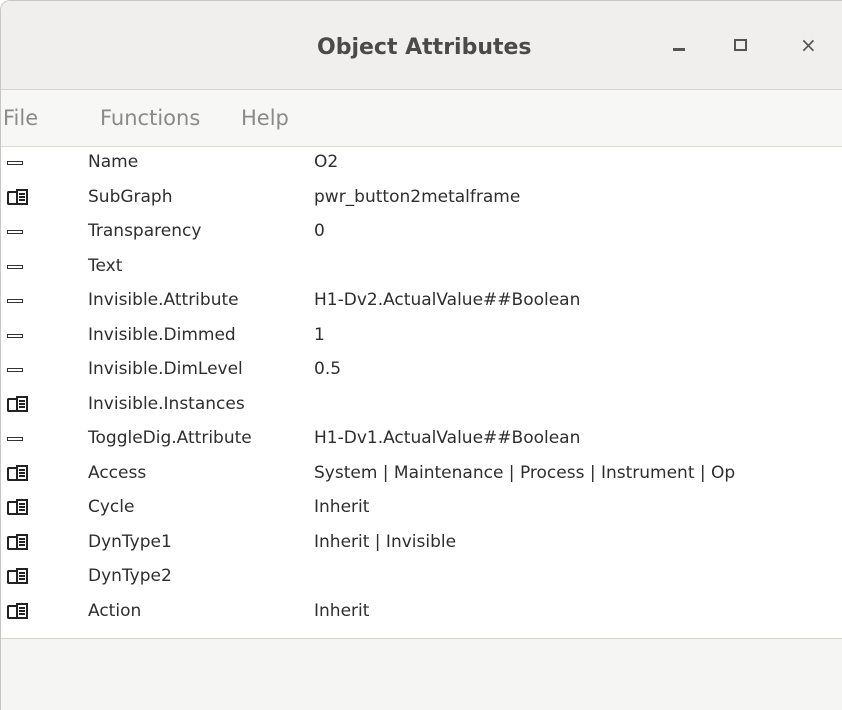  I want to click on attribute-name: Action, so click(115, 610).